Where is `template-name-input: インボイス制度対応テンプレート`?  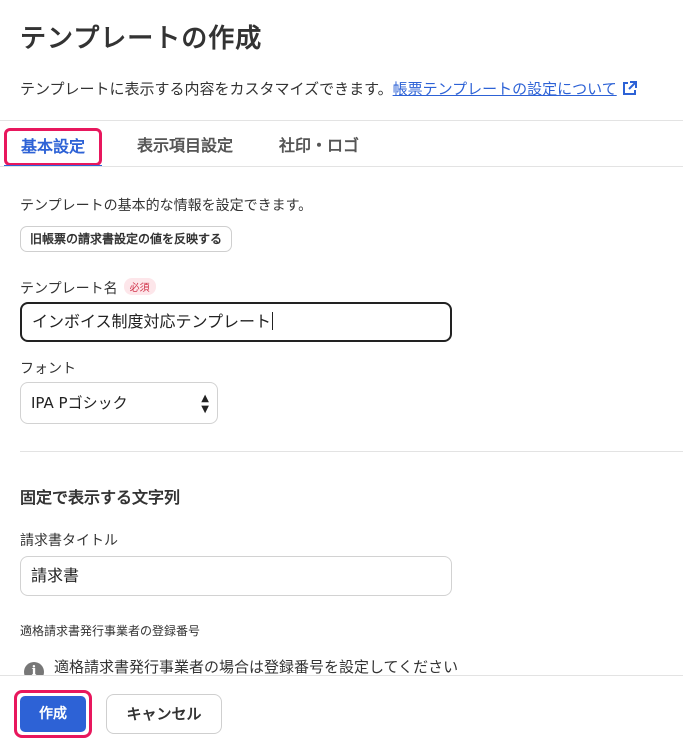 template-name-input: インボイス制度対応テンプレート is located at coordinates (236, 322).